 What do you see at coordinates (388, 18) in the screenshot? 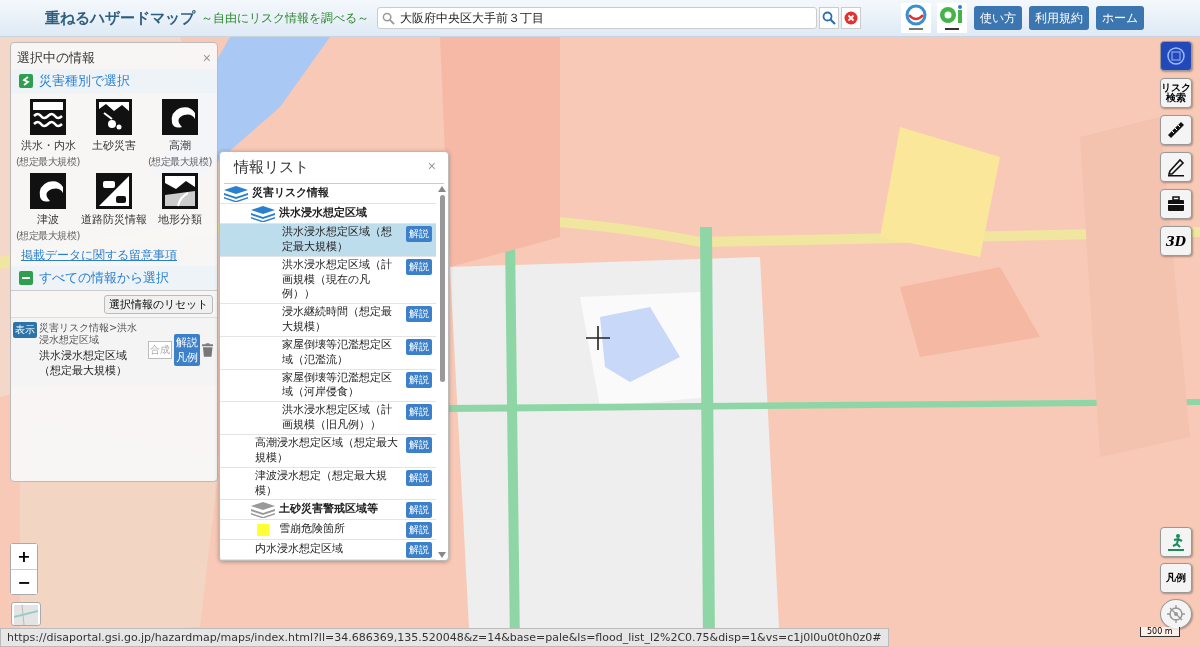
I see `search-icon` at bounding box center [388, 18].